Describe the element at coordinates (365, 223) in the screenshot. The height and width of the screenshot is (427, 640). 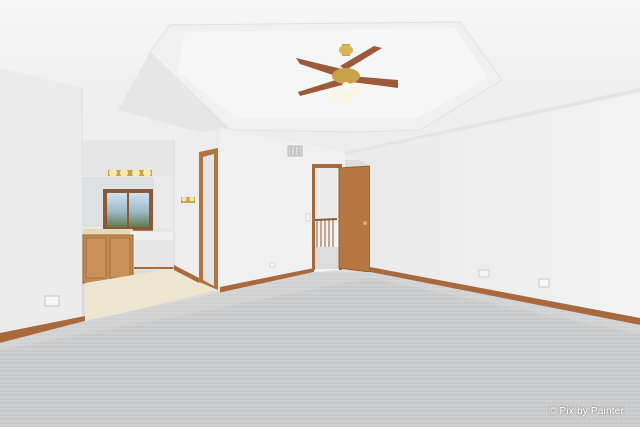
I see `door-knob` at that location.